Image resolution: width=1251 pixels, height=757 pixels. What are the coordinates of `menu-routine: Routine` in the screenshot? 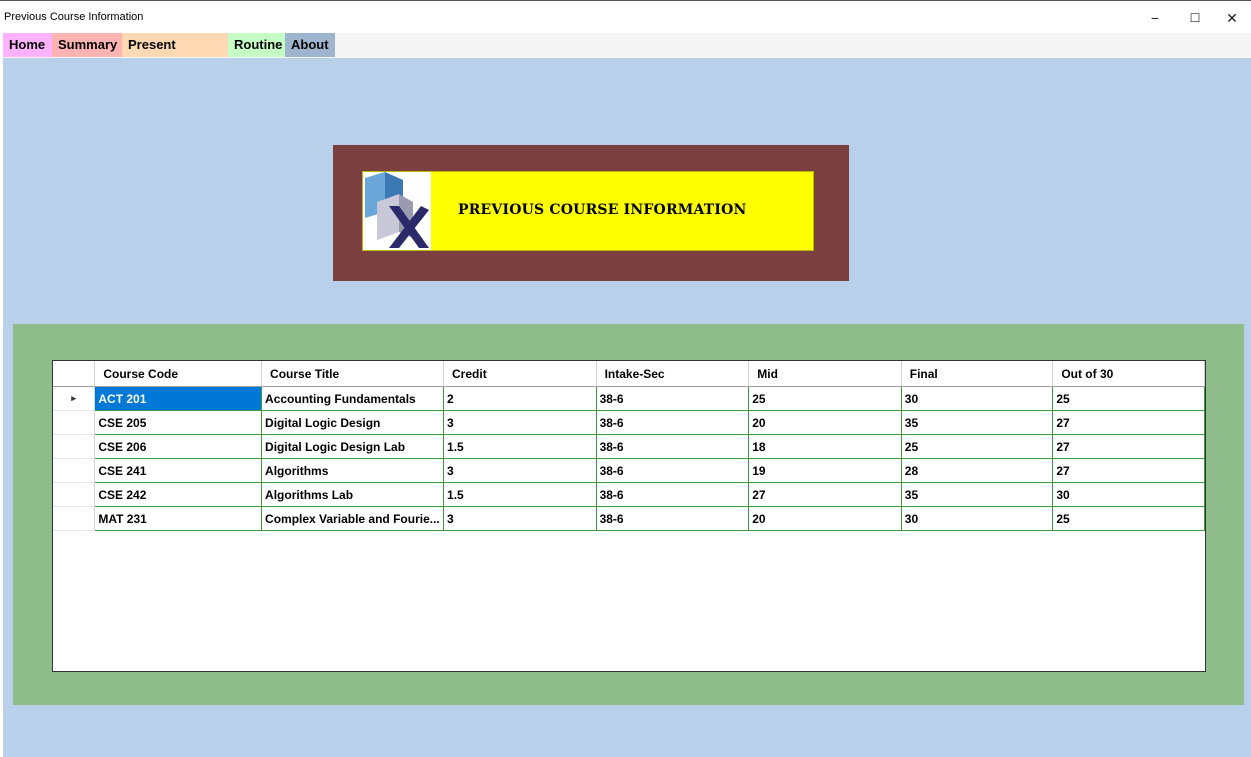 It's located at (256, 45).